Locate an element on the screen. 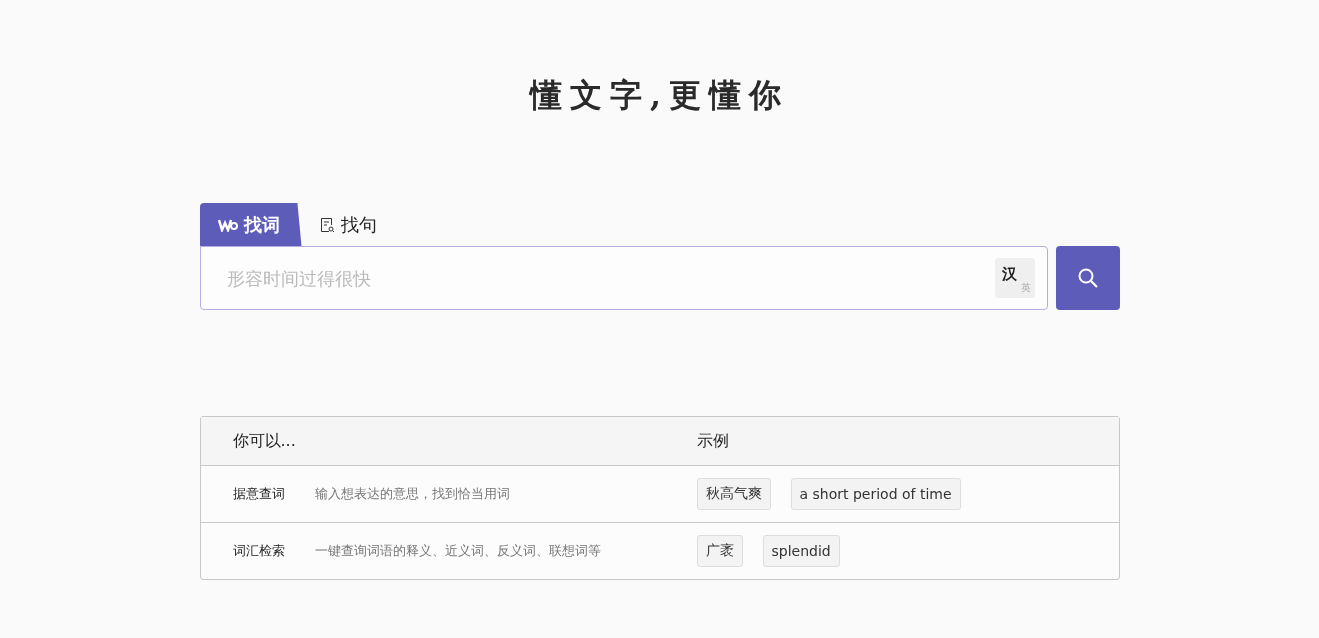 This screenshot has width=1319, height=638. wq-logo-icon is located at coordinates (227, 224).